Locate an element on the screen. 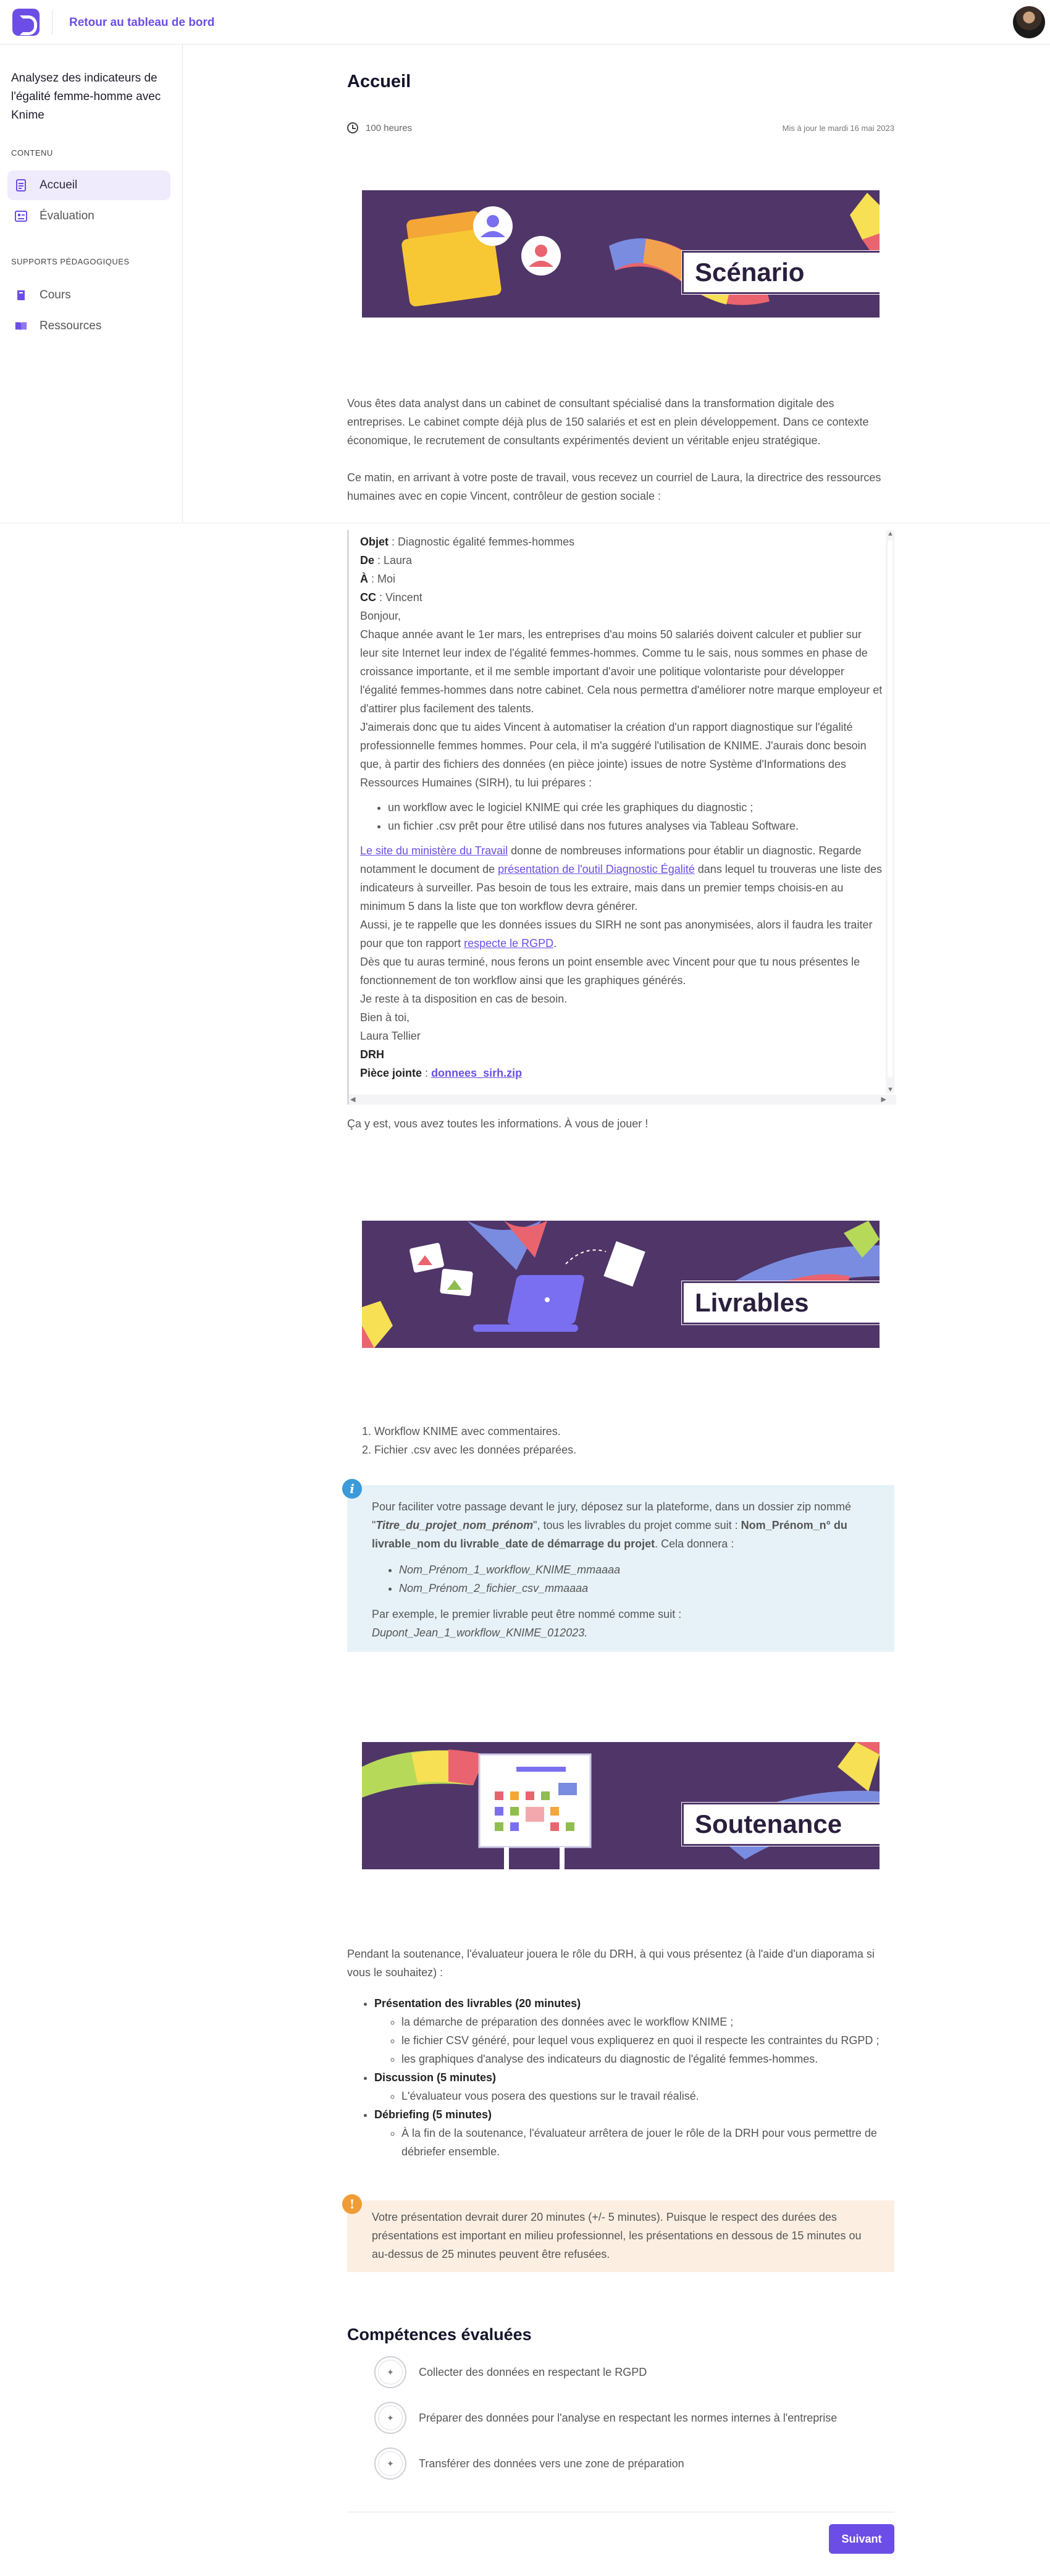  info-example: Nom_Prénom_2_fichier_csv_mmaaaa is located at coordinates (494, 1588).